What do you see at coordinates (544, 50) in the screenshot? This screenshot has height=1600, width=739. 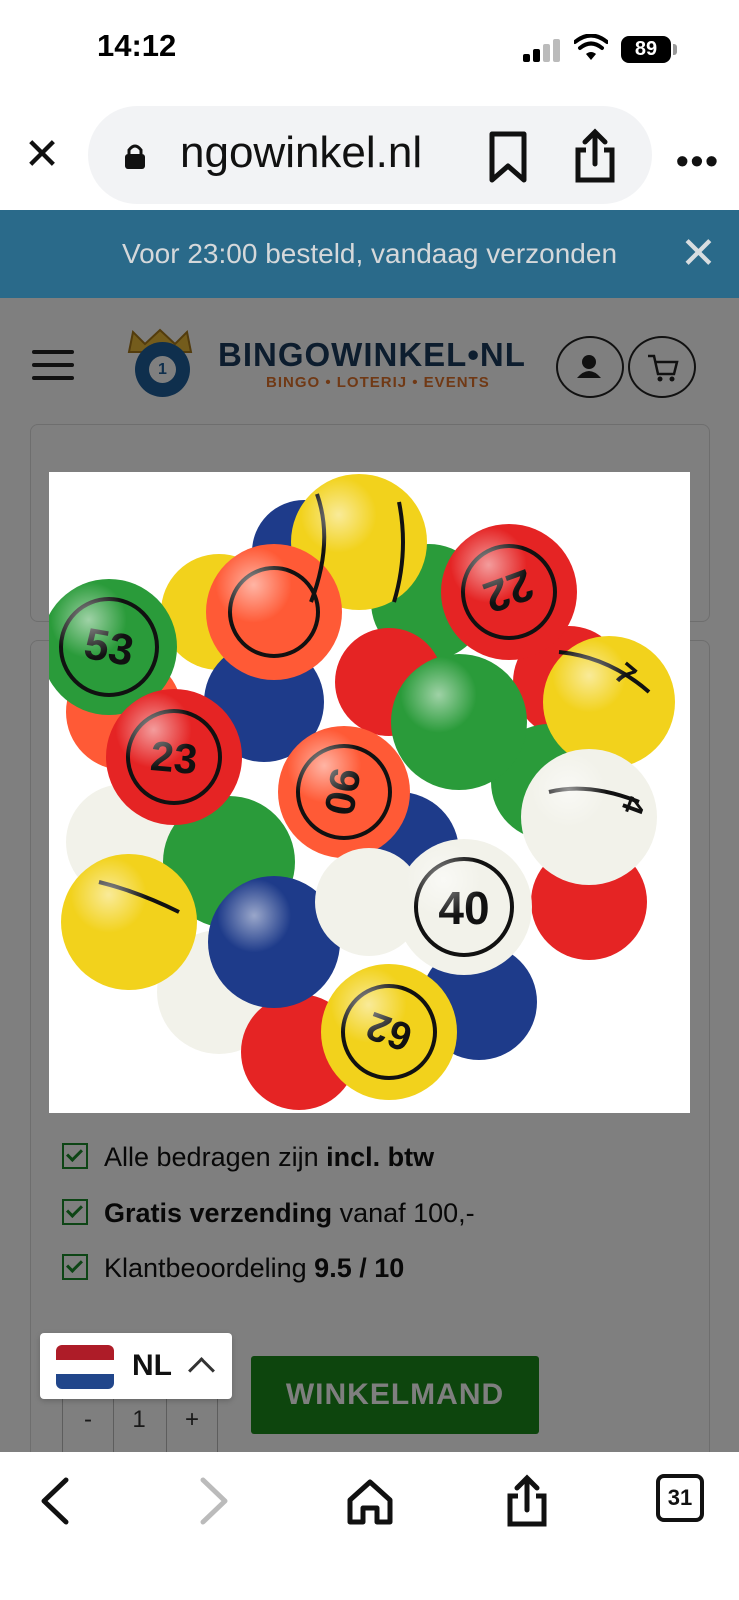 I see `cellular-signal-icon` at bounding box center [544, 50].